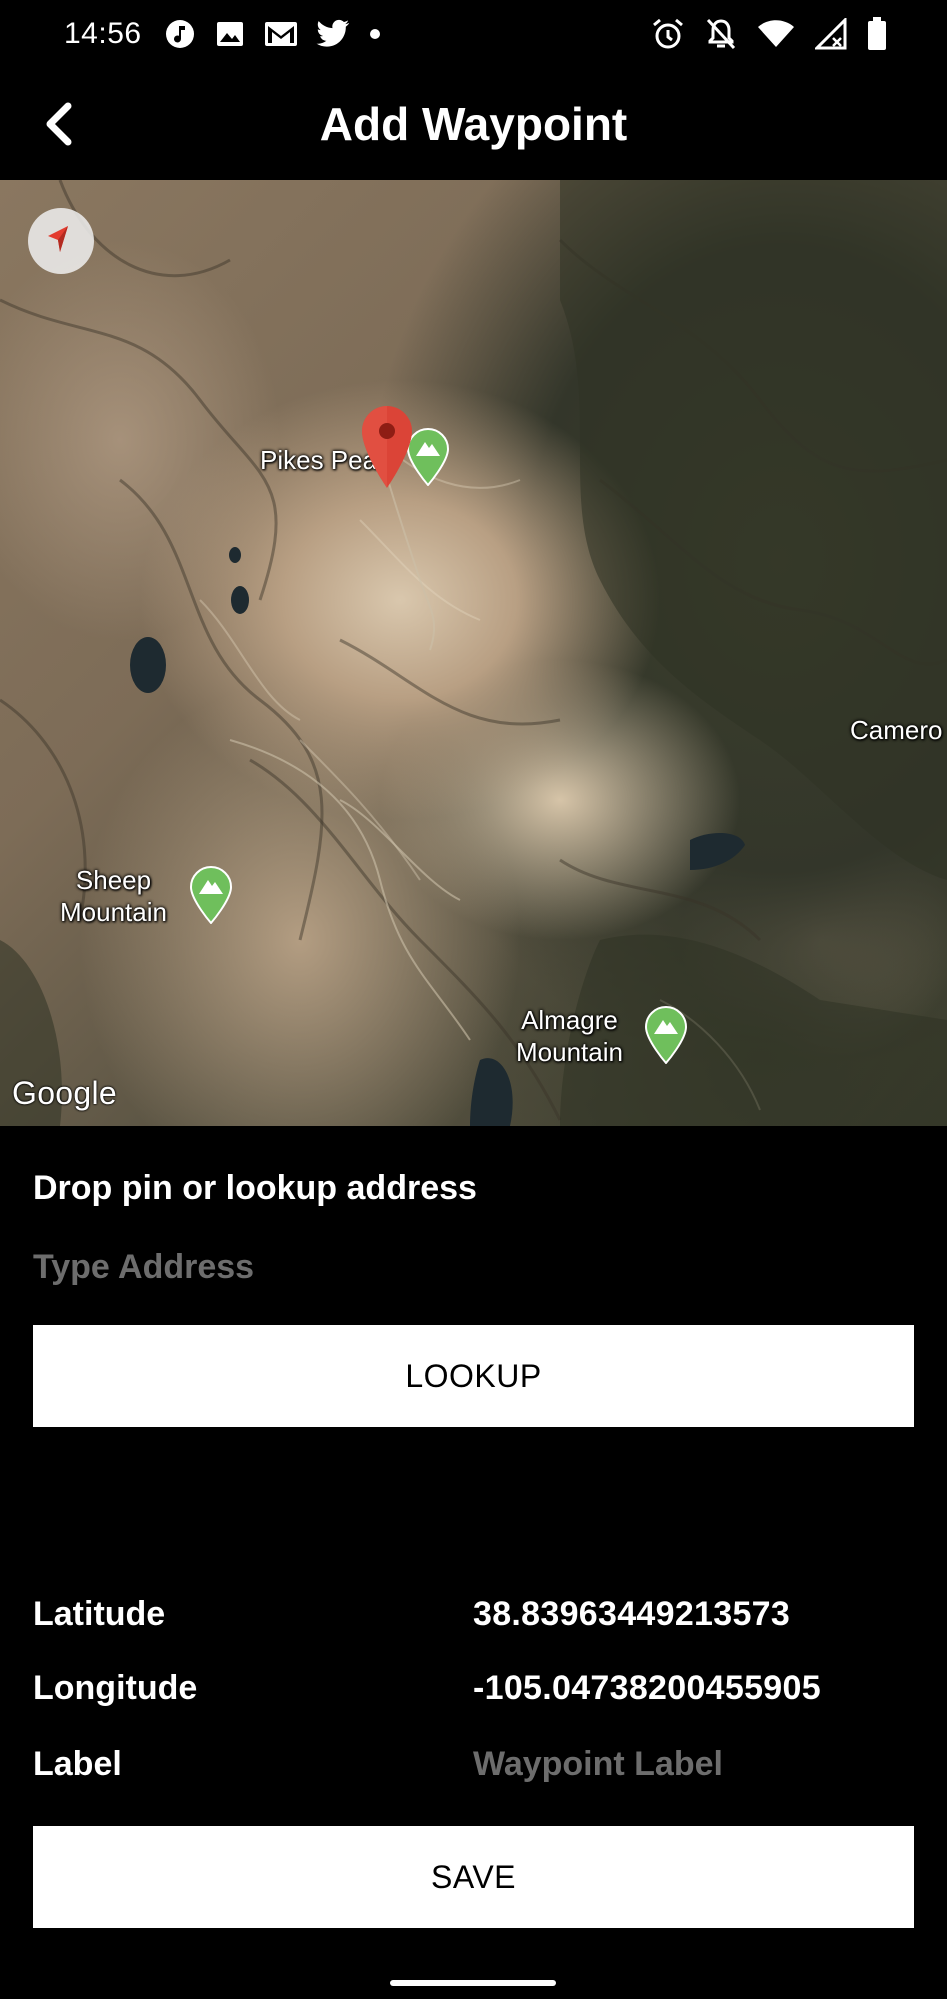 This screenshot has width=947, height=1999. I want to click on lookup-heading: Drop pin or lookup address, so click(255, 1188).